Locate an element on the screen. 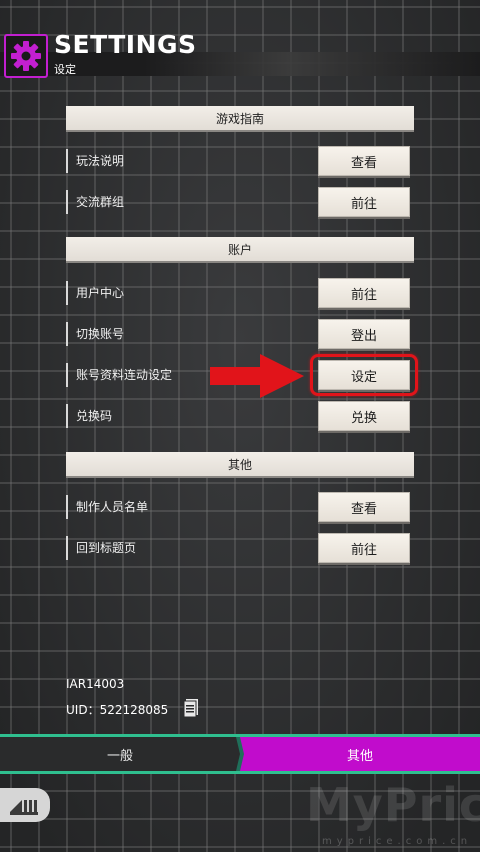  version-text: IAR14003 is located at coordinates (95, 684).